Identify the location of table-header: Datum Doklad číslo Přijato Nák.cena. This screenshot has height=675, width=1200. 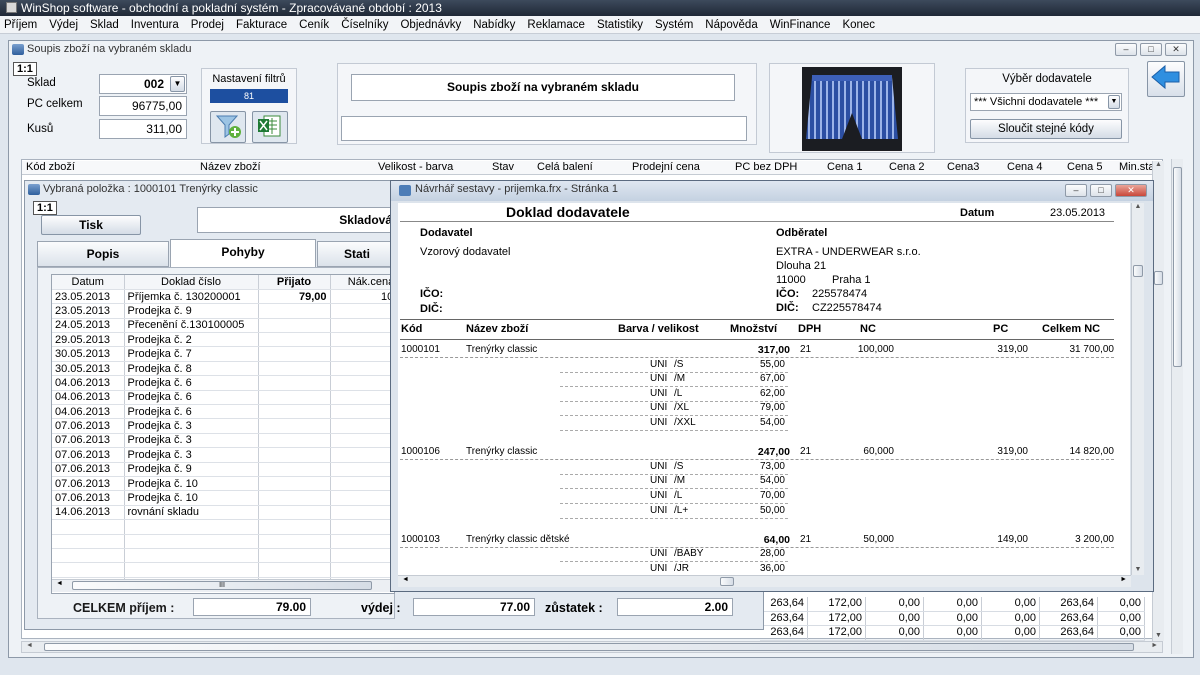
(223, 282).